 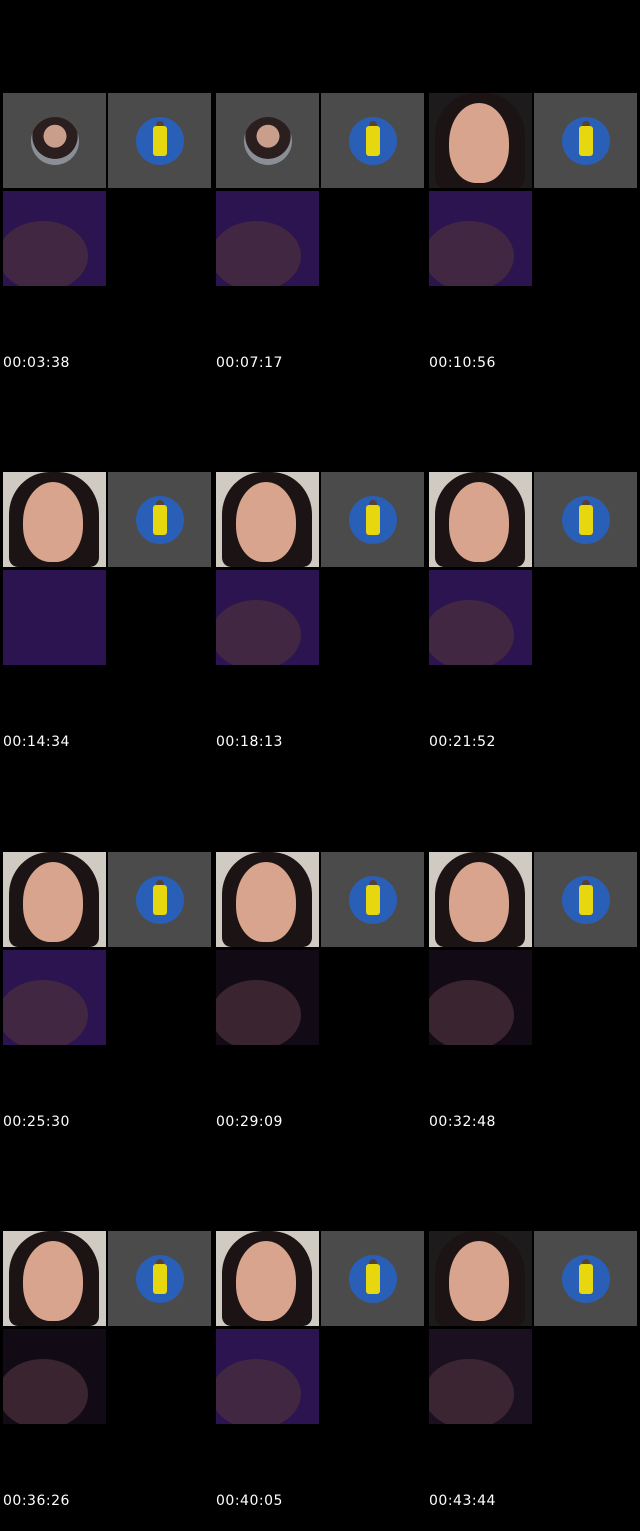 What do you see at coordinates (249, 1122) in the screenshot?
I see `timestamp: 00:29:09` at bounding box center [249, 1122].